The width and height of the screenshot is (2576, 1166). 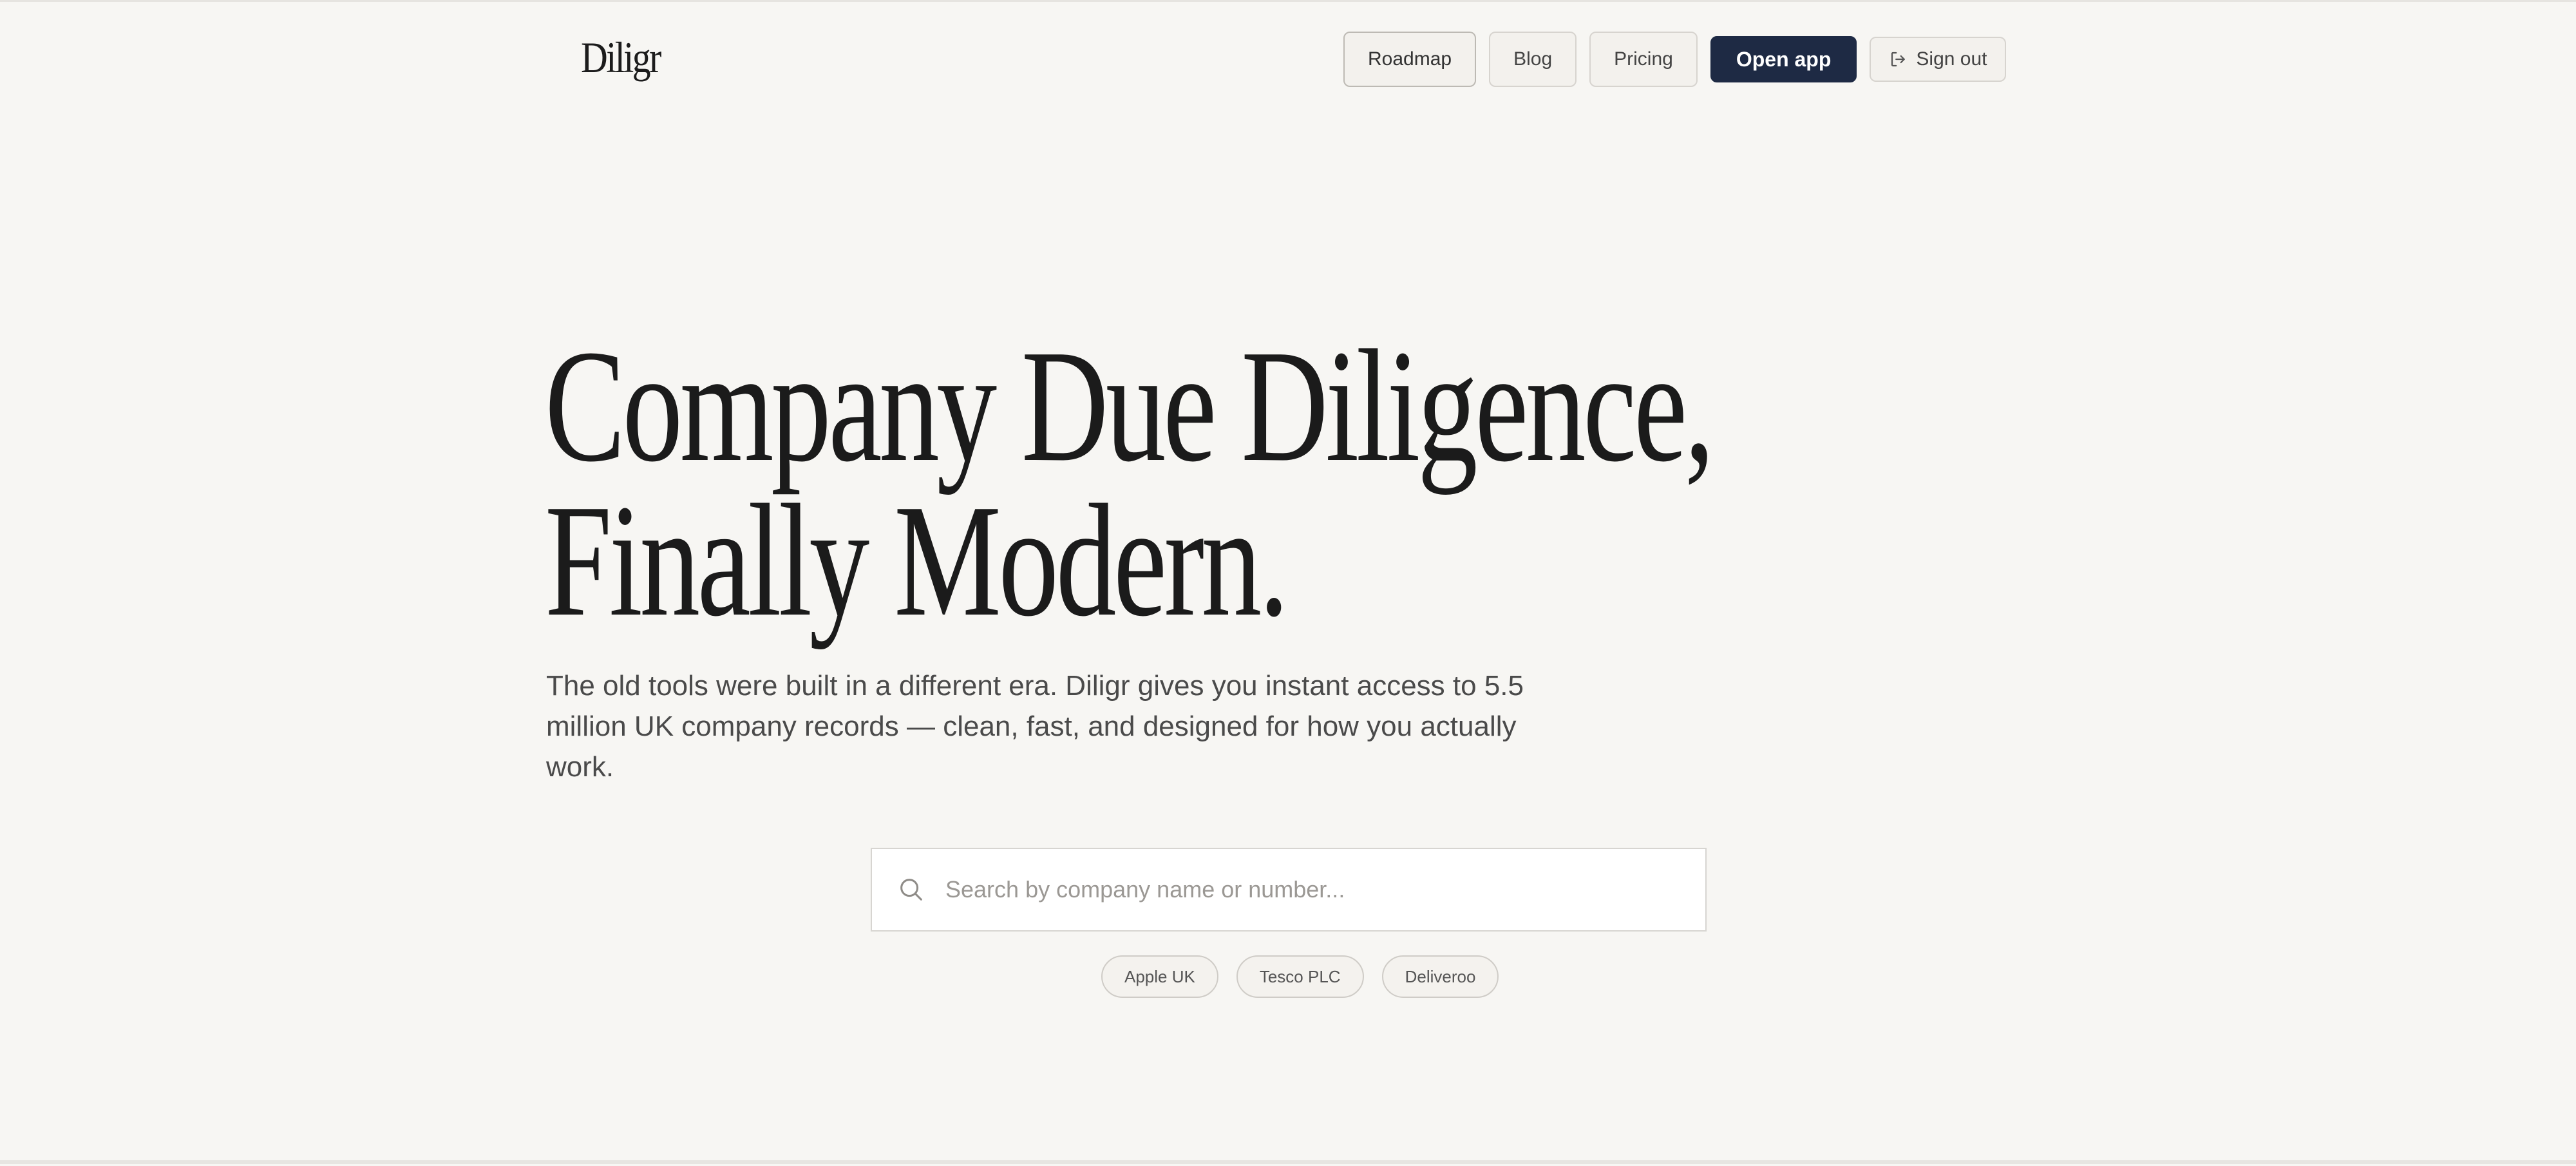 What do you see at coordinates (911, 890) in the screenshot?
I see `search-icon` at bounding box center [911, 890].